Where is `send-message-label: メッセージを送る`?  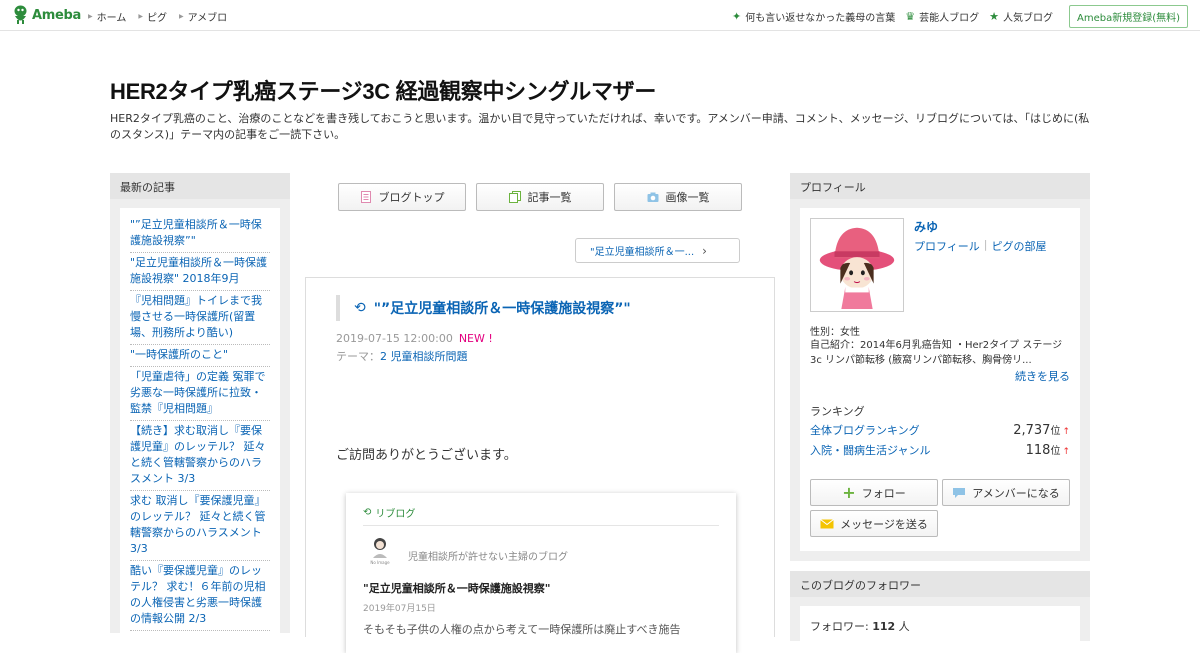
send-message-label: メッセージを送る is located at coordinates (884, 524).